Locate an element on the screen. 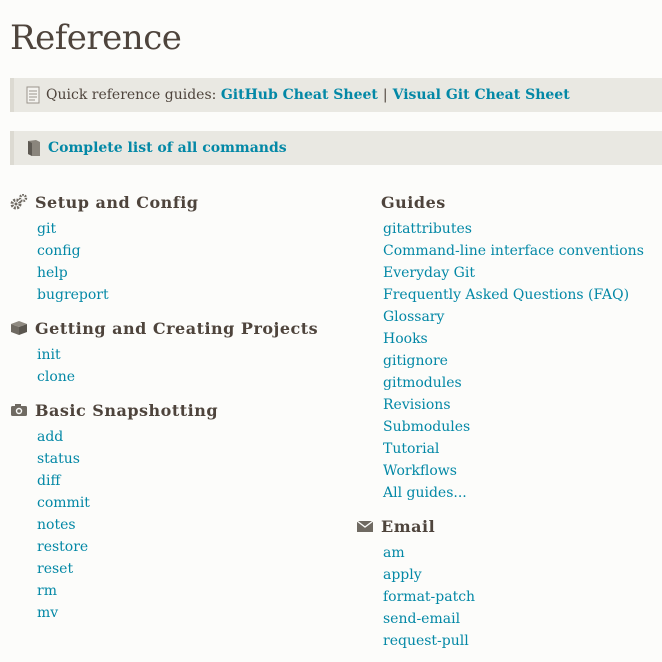 Image resolution: width=662 pixels, height=662 pixels. list-item: gitattributes is located at coordinates (519, 229).